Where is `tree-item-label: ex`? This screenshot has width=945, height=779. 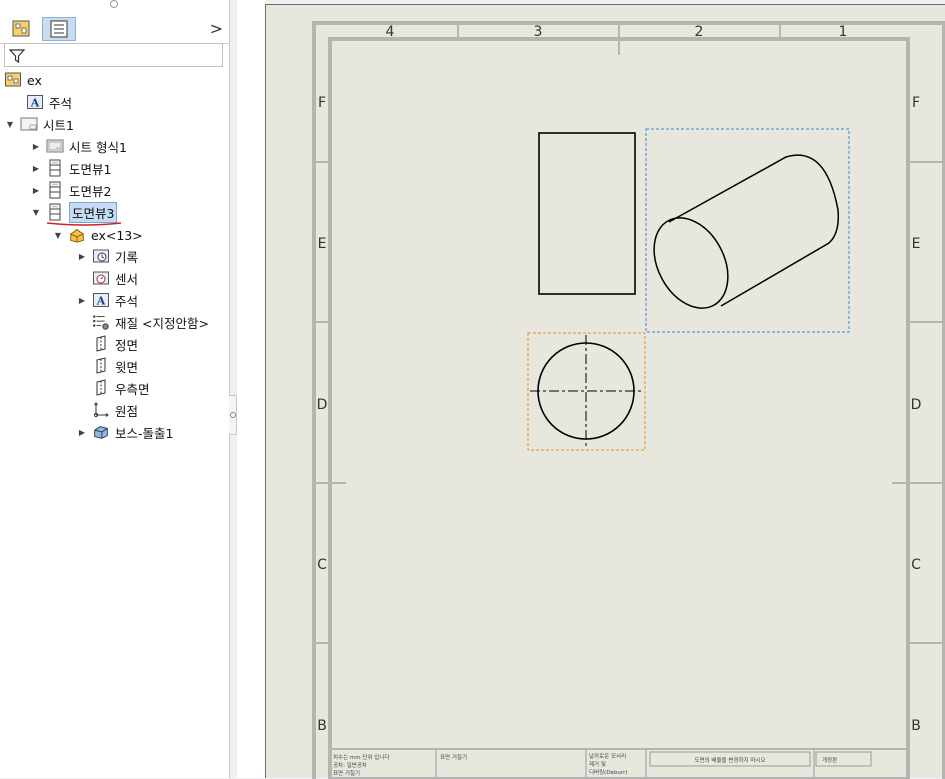 tree-item-label: ex is located at coordinates (34, 80).